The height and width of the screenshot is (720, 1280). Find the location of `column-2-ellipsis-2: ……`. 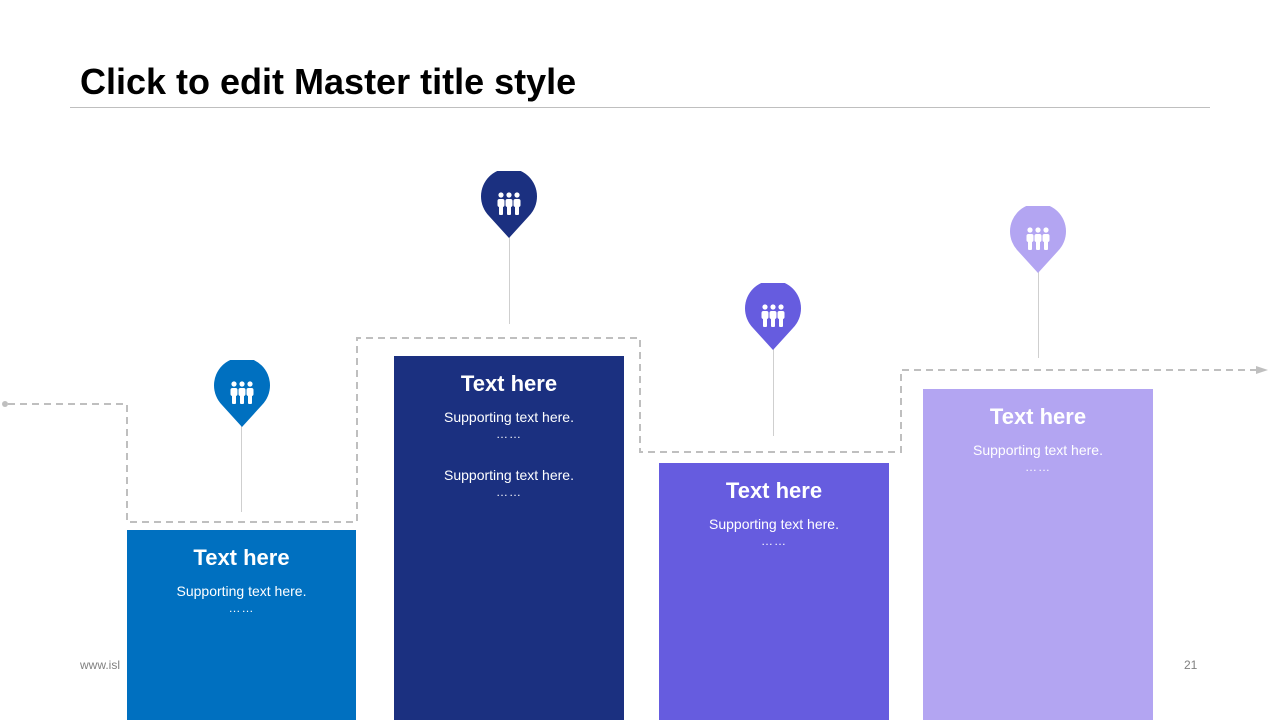

column-2-ellipsis-2: …… is located at coordinates (509, 492).